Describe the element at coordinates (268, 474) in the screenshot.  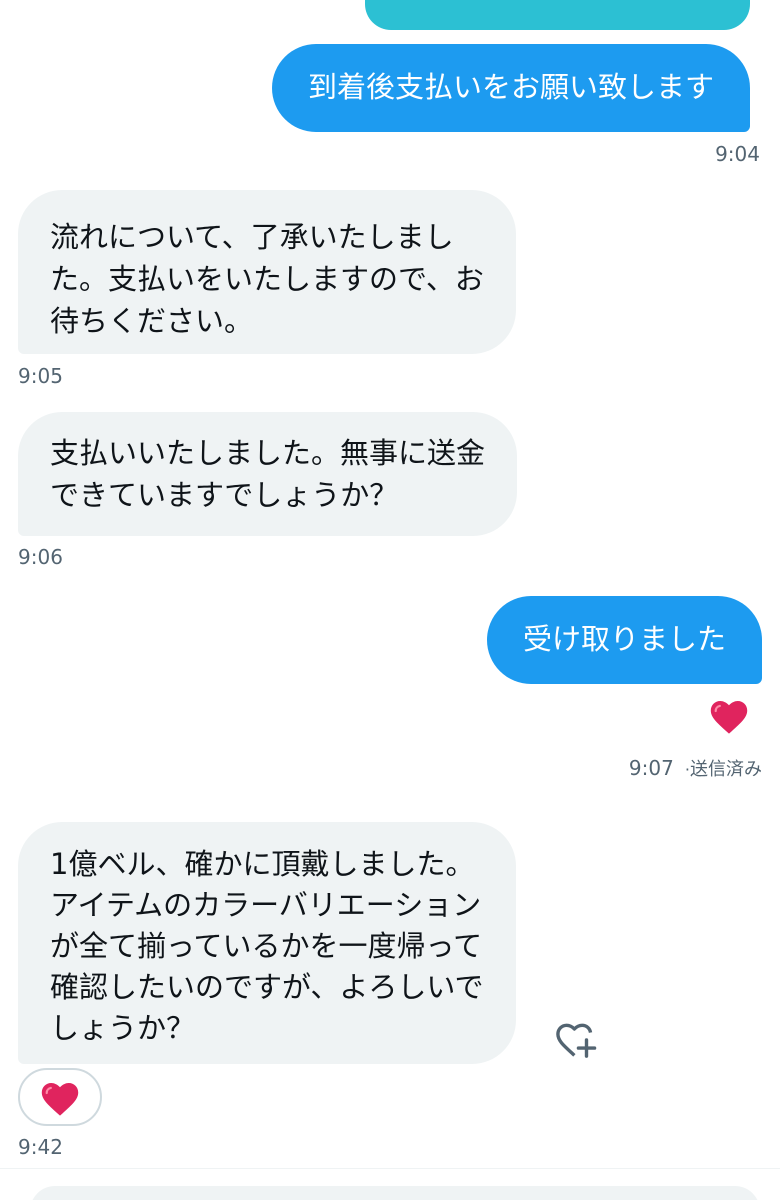
I see `received-message-bubble: 支払いいたしました。無事に送金 できていますでしょうか？` at that location.